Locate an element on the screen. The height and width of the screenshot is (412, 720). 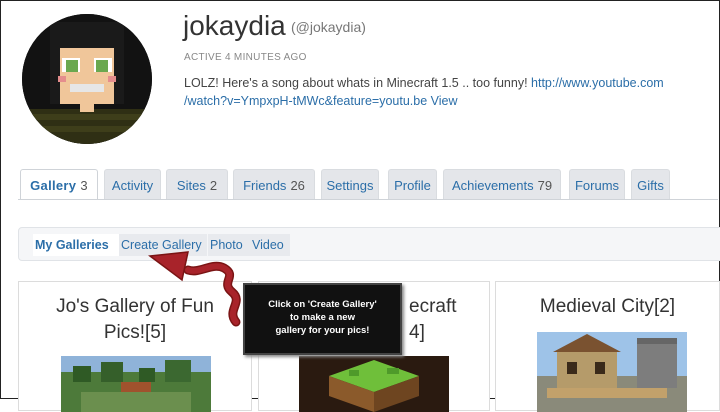
profile-username: jokaydia is located at coordinates (234, 25).